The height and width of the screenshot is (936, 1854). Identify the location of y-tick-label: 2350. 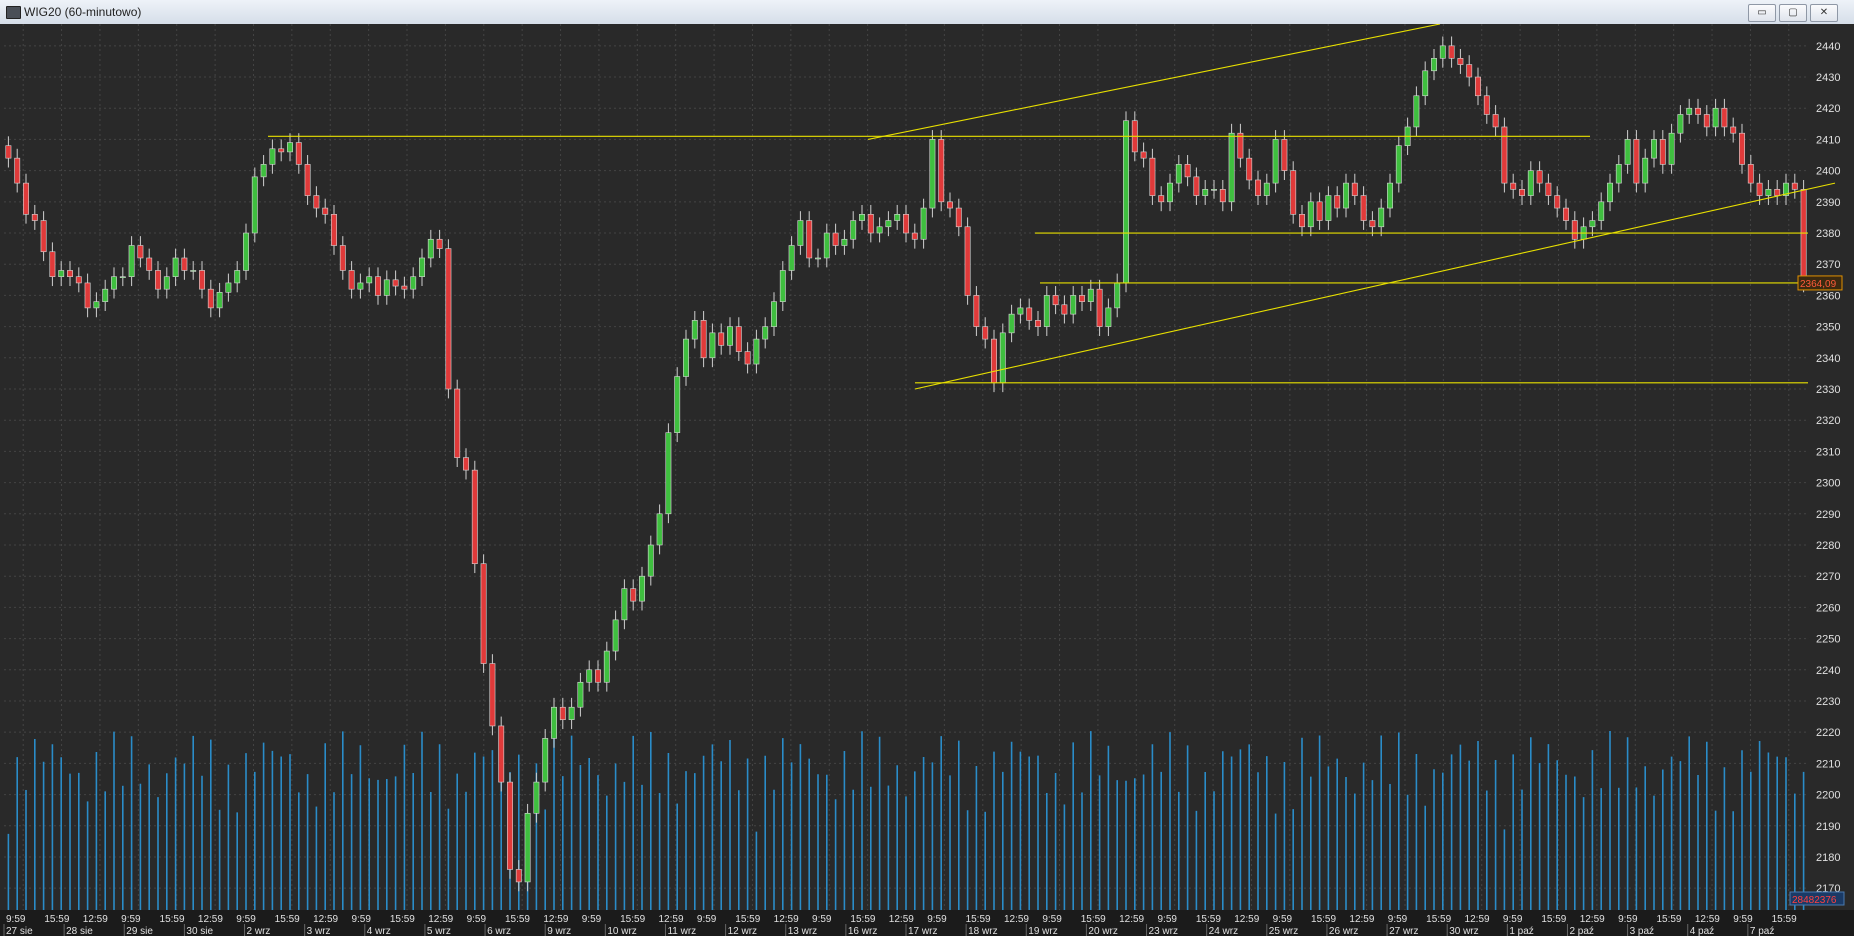
(1828, 328).